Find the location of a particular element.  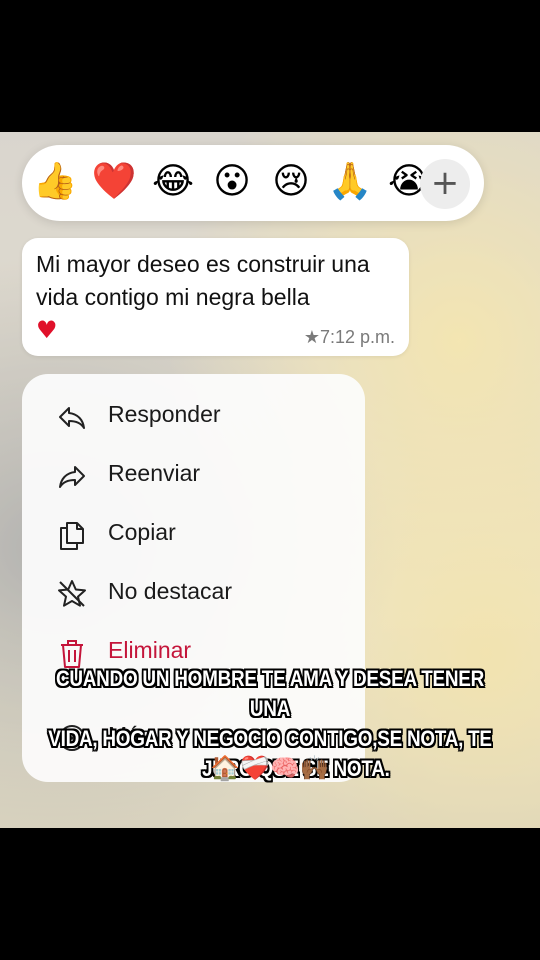

unstar-icon is located at coordinates (72, 593).